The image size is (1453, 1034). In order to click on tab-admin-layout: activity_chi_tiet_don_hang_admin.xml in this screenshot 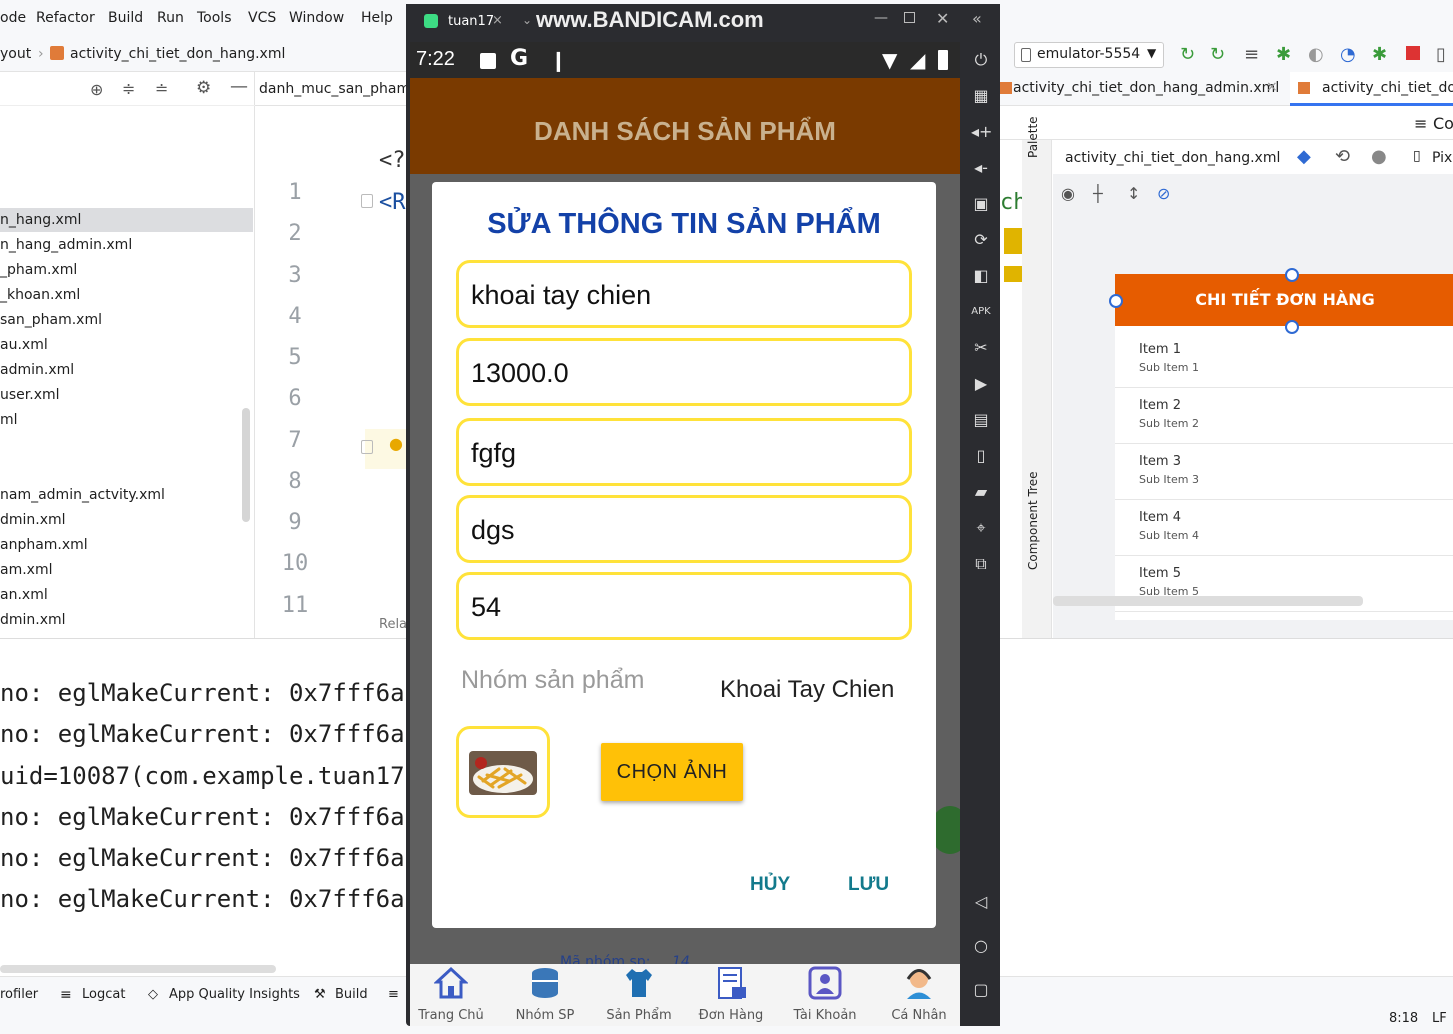, I will do `click(1146, 88)`.